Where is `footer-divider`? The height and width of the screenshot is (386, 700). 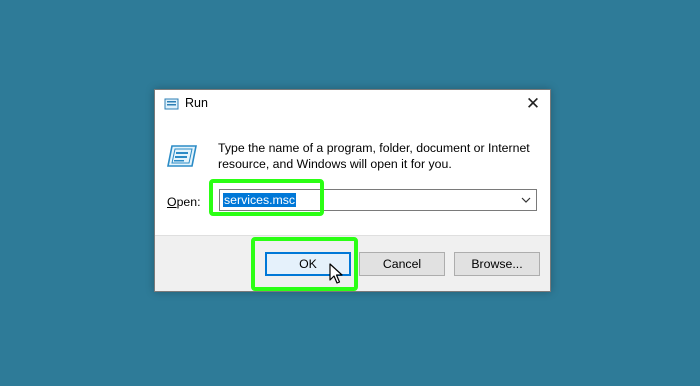
footer-divider is located at coordinates (352, 235).